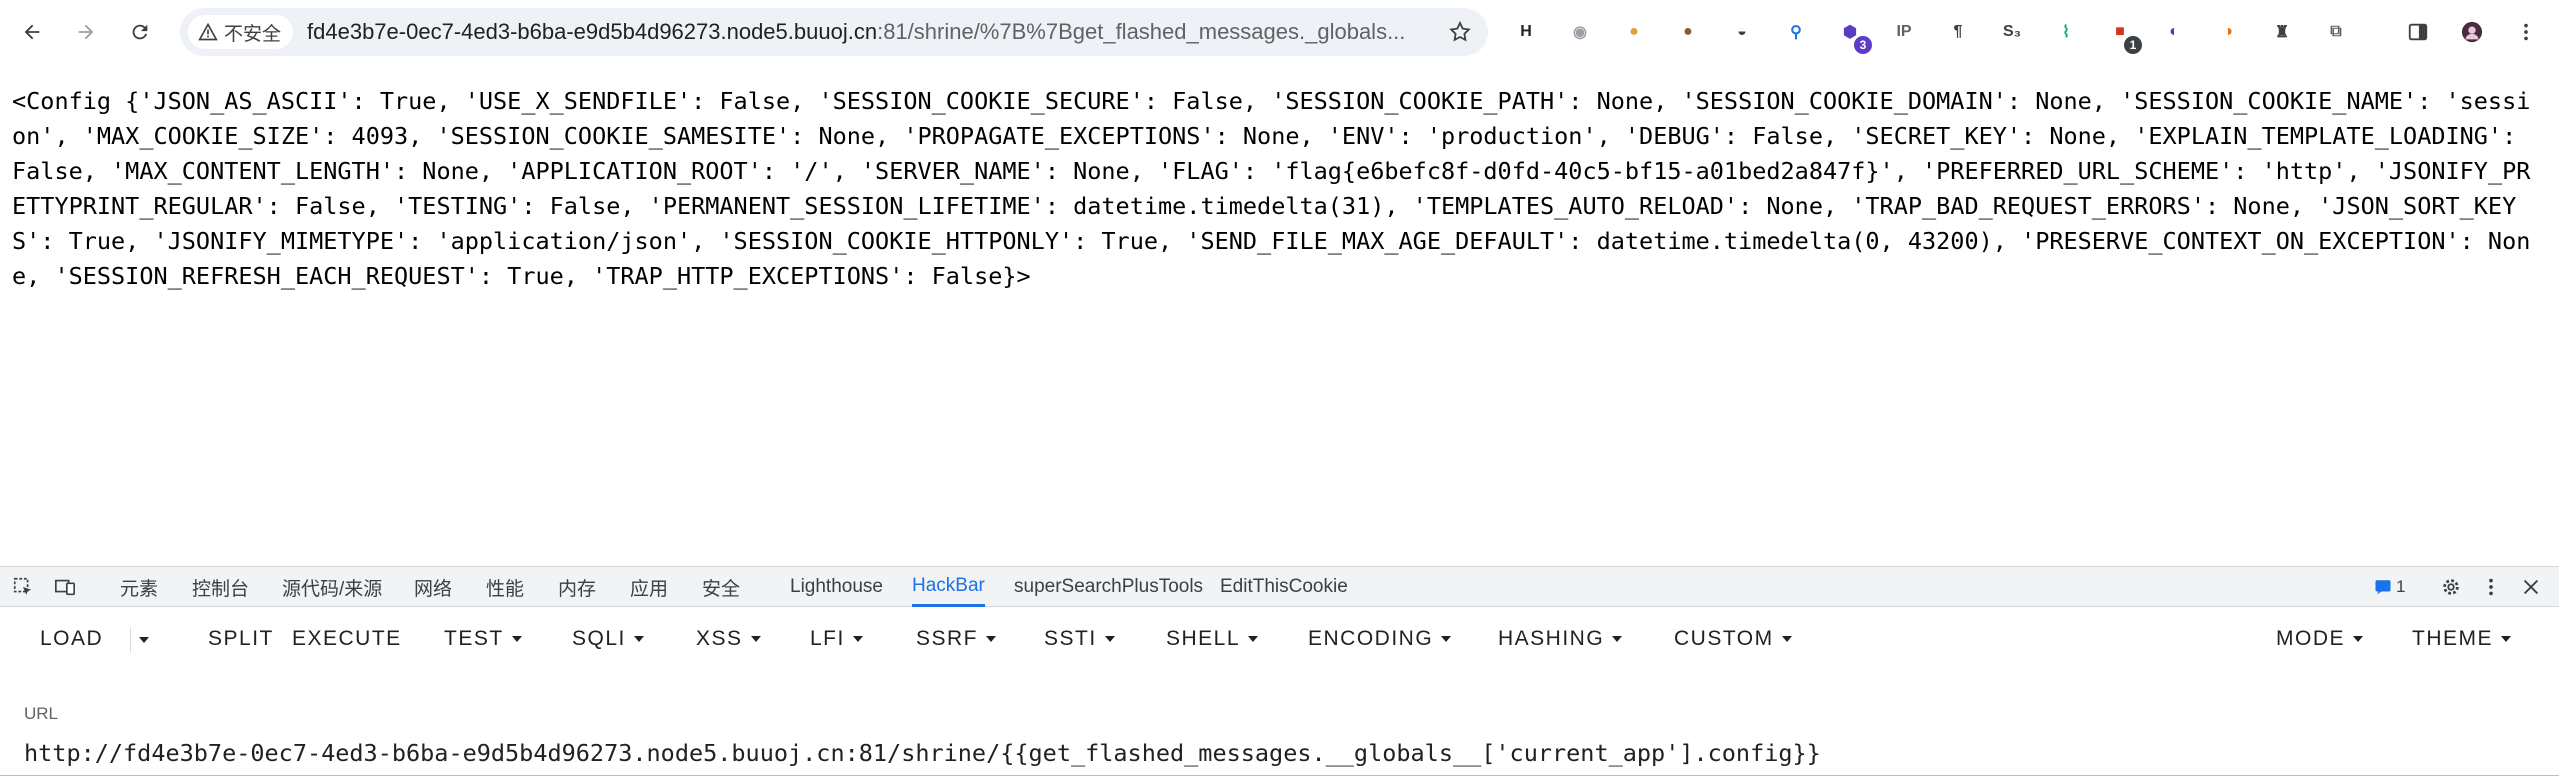  I want to click on notification-icon: ■ 1, so click(2124, 36).